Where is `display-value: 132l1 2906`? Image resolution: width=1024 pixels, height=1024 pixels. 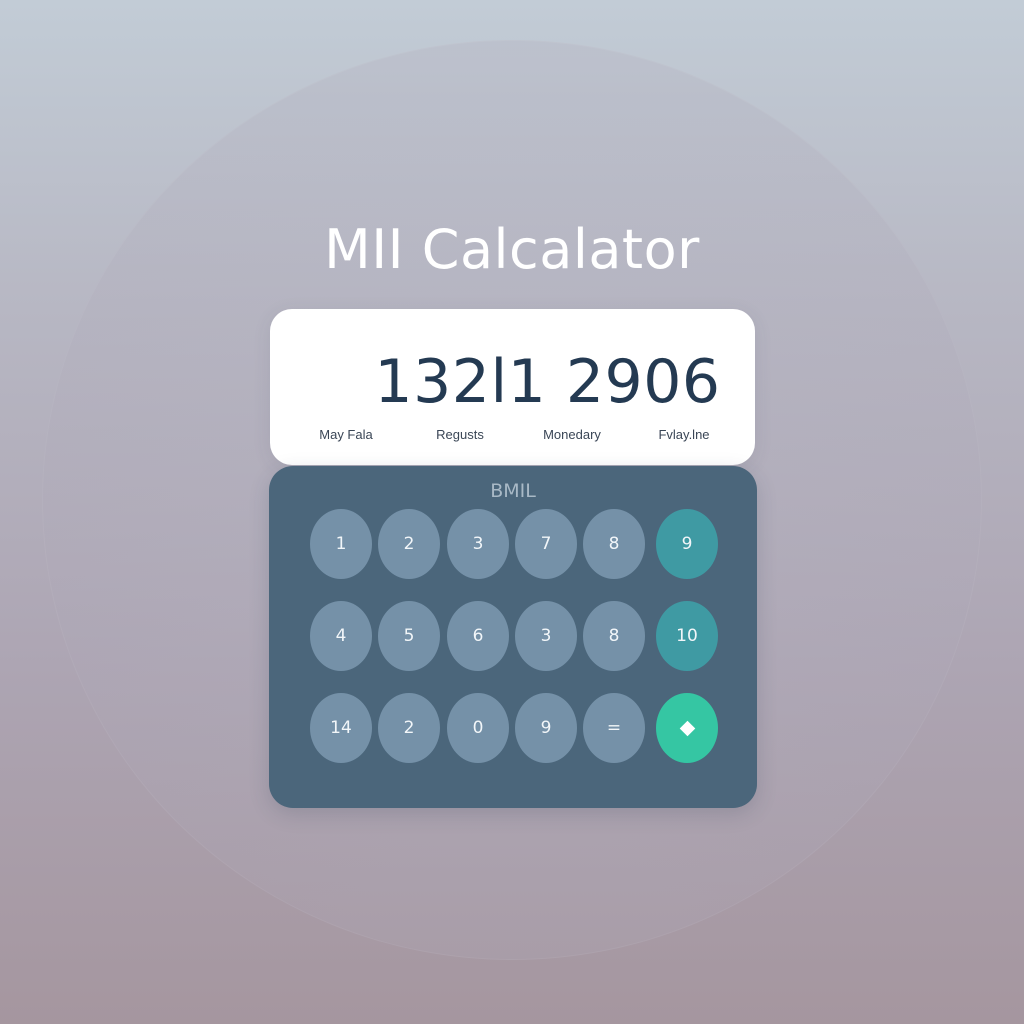 display-value: 132l1 2906 is located at coordinates (547, 382).